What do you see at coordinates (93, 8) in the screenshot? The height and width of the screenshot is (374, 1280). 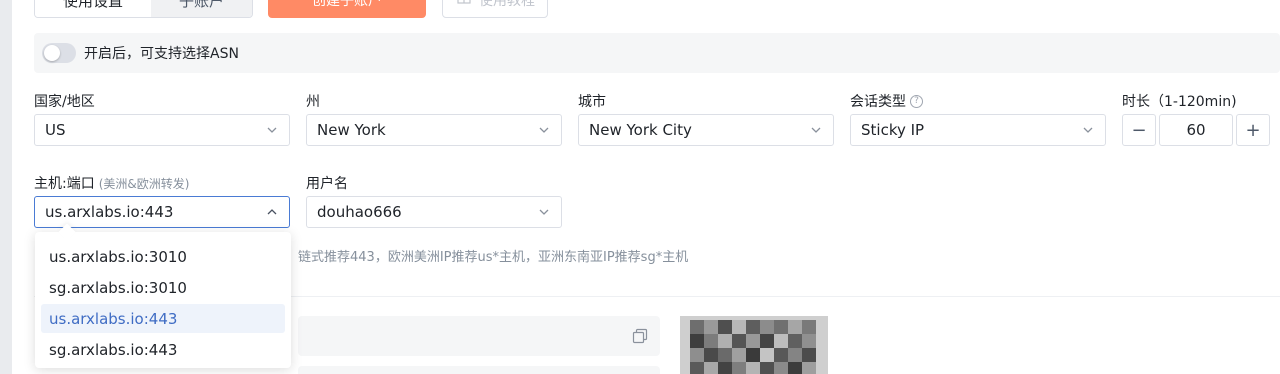 I see `tab-usage-settings: 使用设置` at bounding box center [93, 8].